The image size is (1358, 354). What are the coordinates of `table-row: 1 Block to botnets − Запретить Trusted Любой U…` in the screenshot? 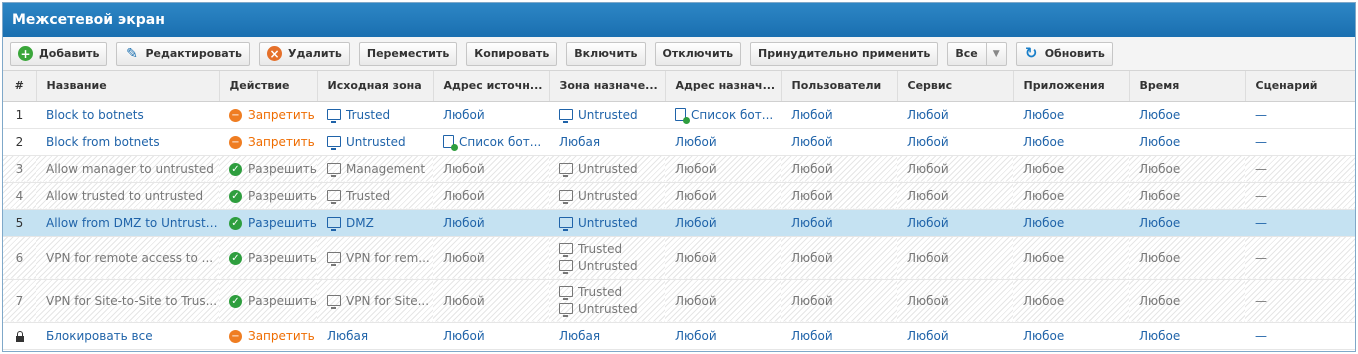 It's located at (679, 115).